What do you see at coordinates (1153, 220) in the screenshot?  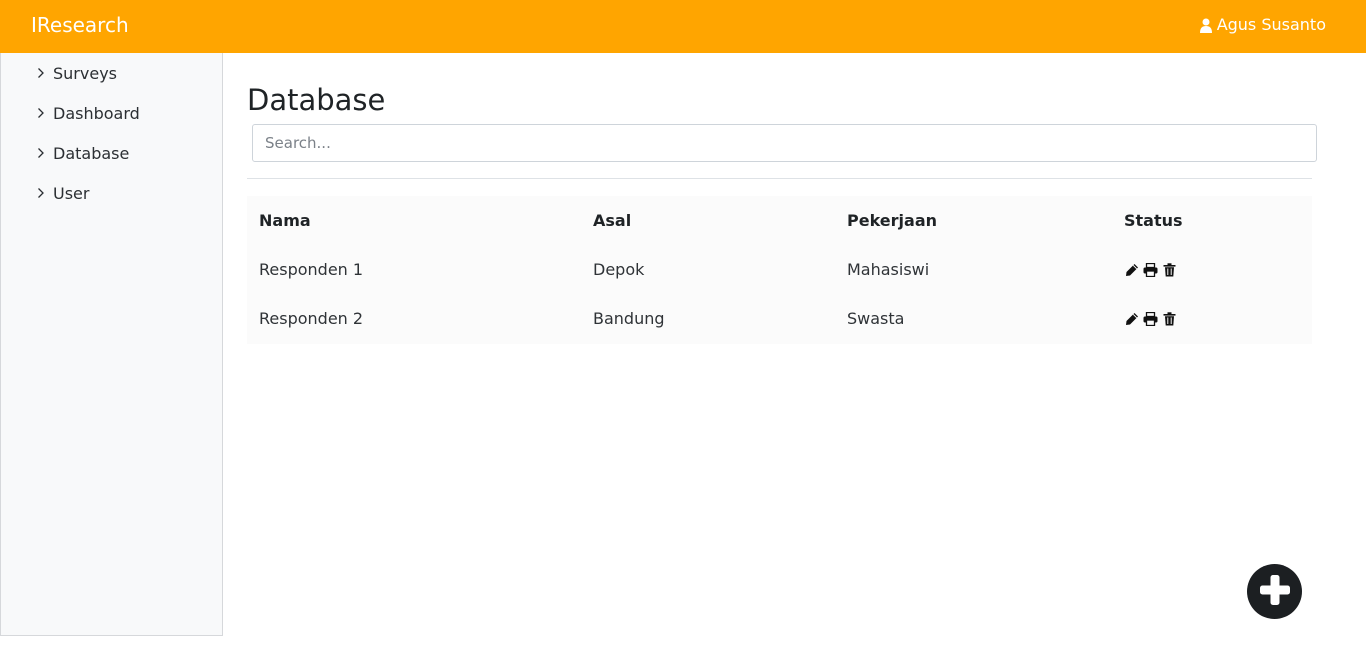 I see `column-header-status: Status` at bounding box center [1153, 220].